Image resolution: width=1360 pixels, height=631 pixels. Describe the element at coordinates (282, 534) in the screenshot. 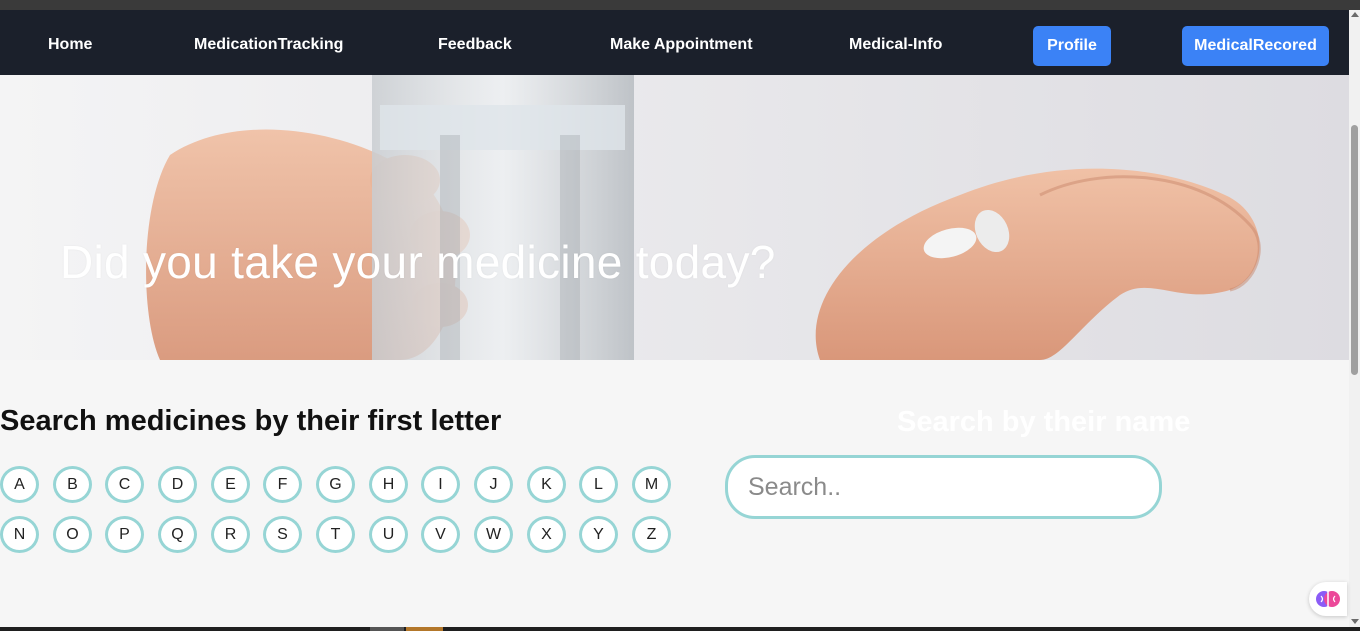

I see `letter-button-s: S` at that location.